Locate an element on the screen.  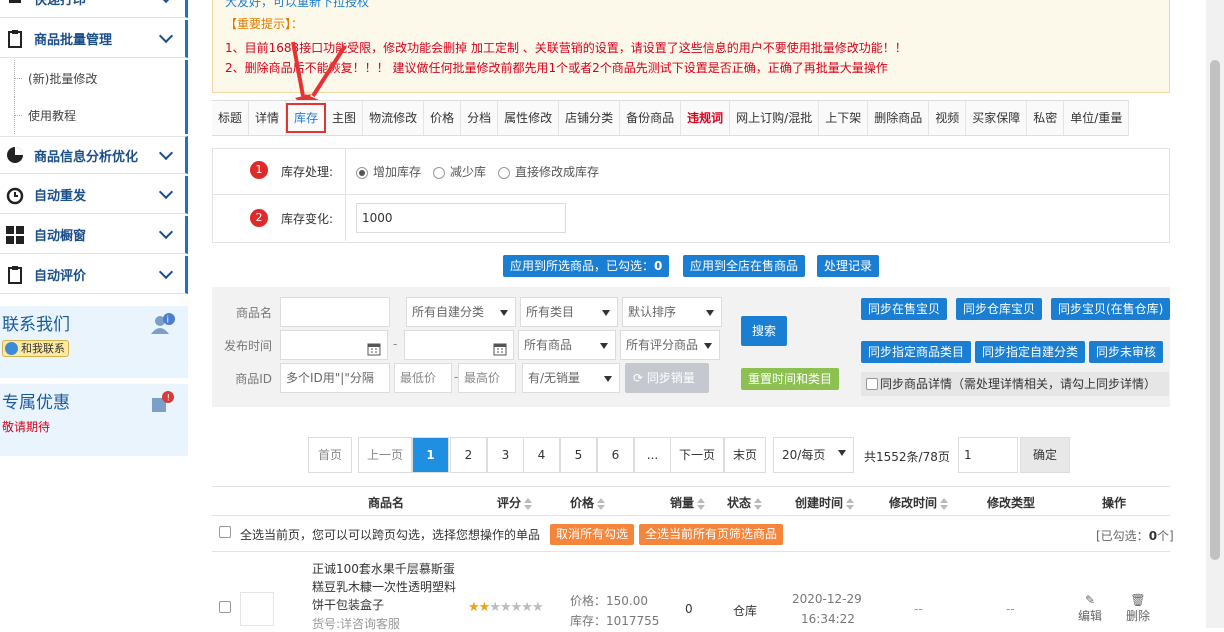
apply-selected-button: 应用到所选商品，已勾选：0 is located at coordinates (586, 266).